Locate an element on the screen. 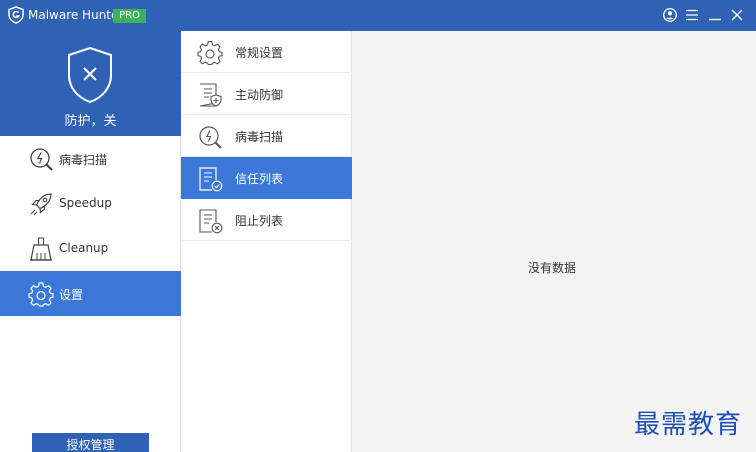 This screenshot has height=452, width=756. minimize-icon is located at coordinates (715, 15).